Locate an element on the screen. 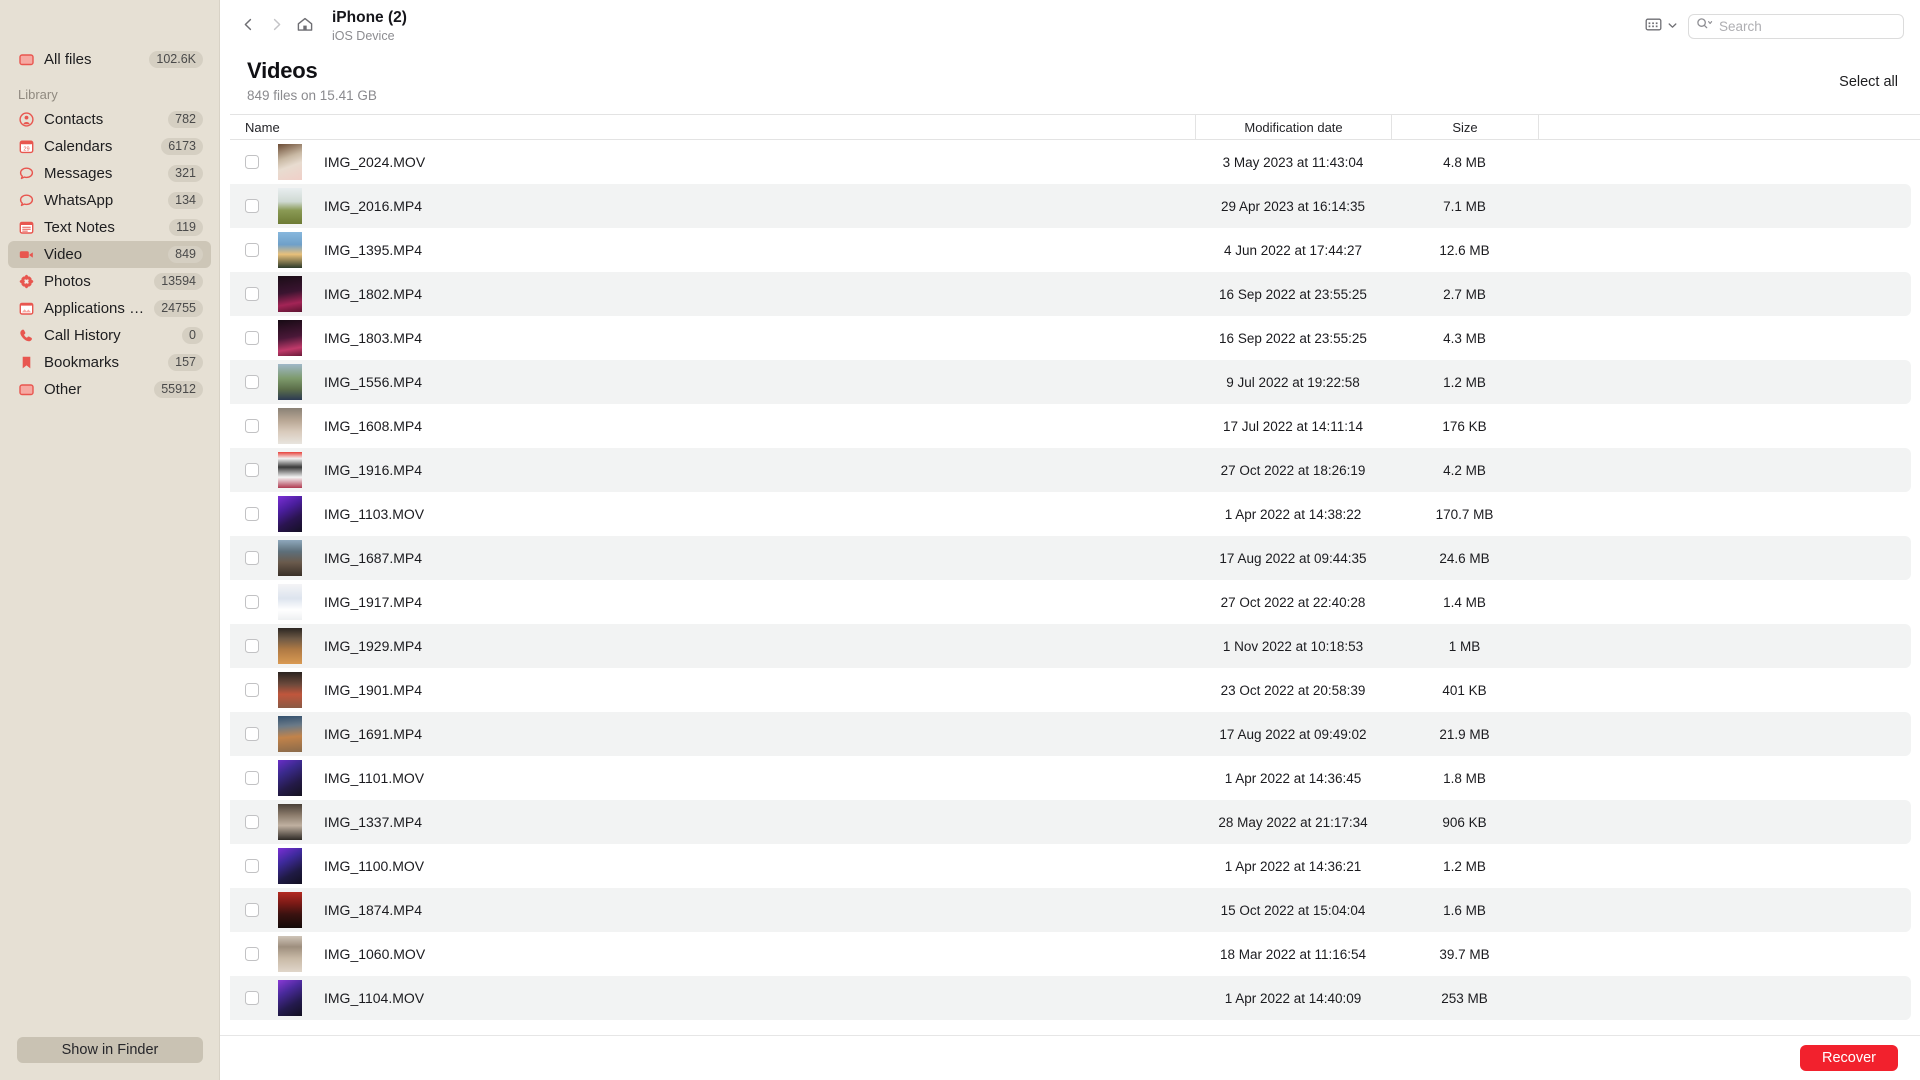 This screenshot has width=1920, height=1080. file-name: IMG_1691.MP4 is located at coordinates (373, 734).